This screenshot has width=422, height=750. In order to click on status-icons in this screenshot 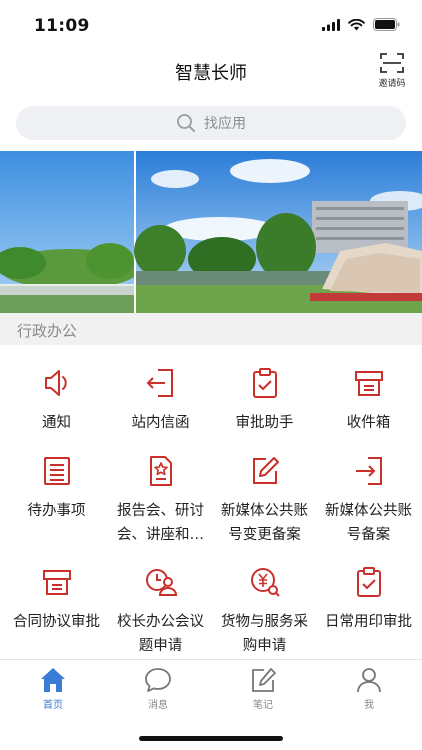, I will do `click(361, 24)`.